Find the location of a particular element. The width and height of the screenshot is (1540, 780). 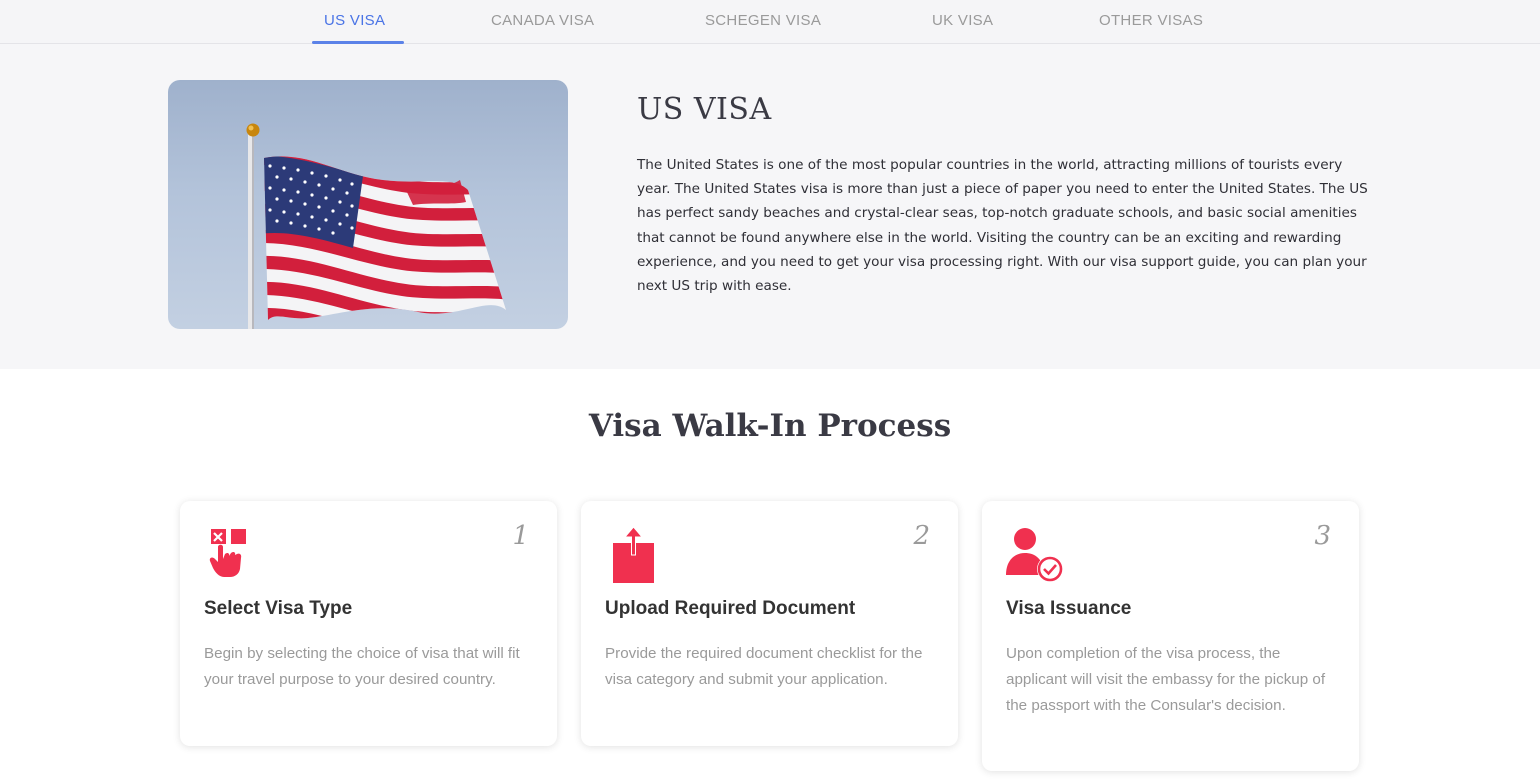

user-check-icon is located at coordinates (1034, 555).